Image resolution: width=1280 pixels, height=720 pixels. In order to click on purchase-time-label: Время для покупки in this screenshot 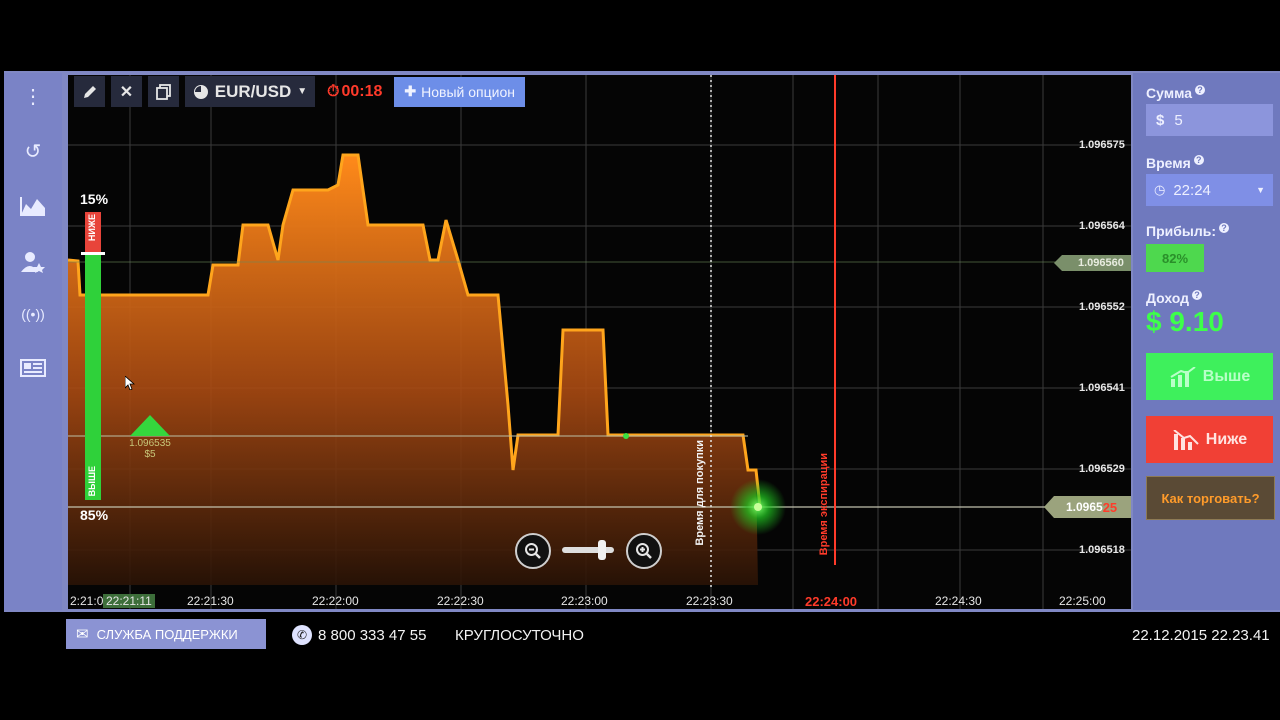, I will do `click(700, 493)`.